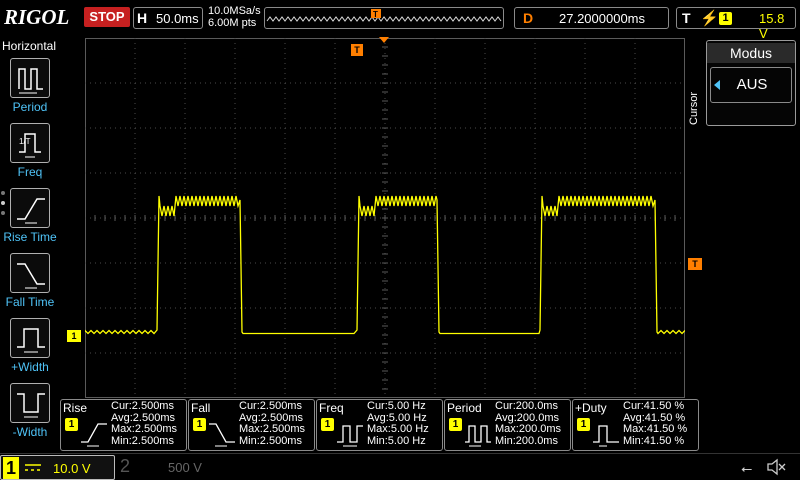 This screenshot has height=480, width=800. What do you see at coordinates (177, 18) in the screenshot?
I see `timebase-value: 50.0ms` at bounding box center [177, 18].